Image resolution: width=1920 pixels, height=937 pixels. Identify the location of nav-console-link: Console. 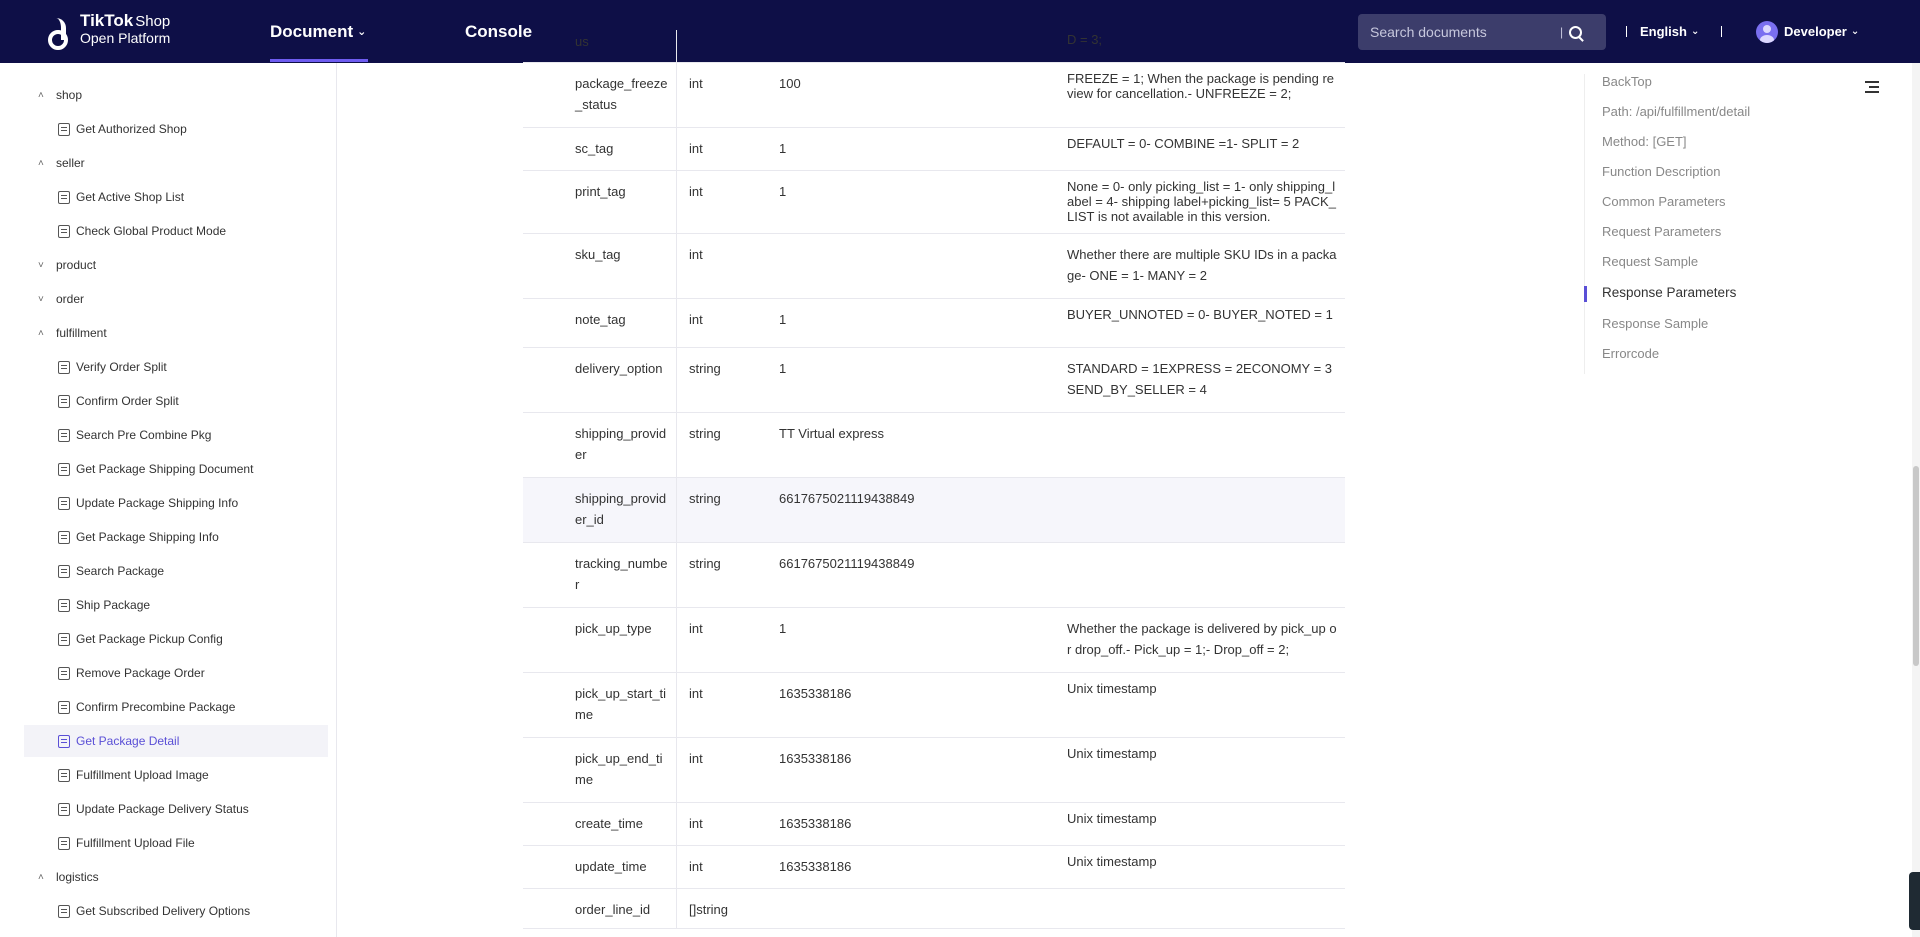
(498, 31).